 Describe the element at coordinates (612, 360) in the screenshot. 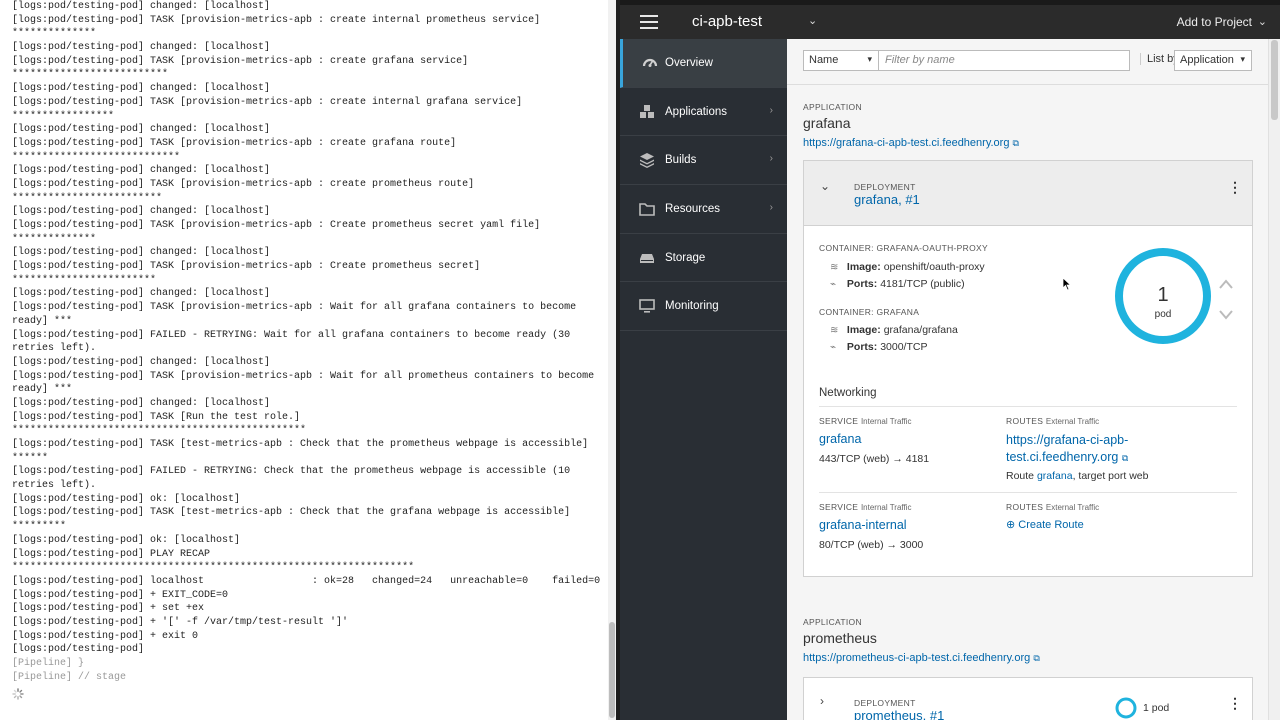

I see `console-scrollbar` at that location.